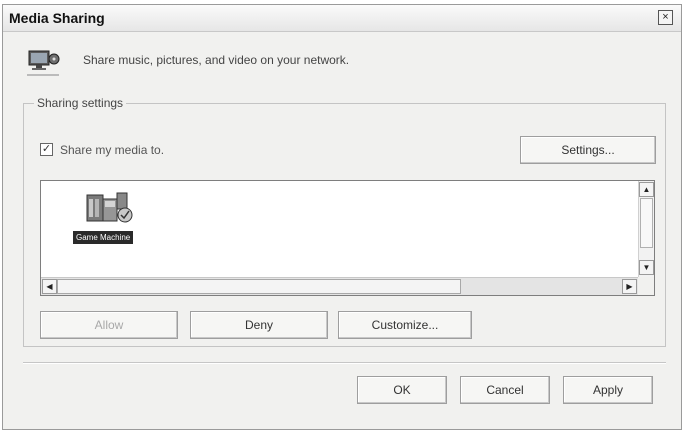 The height and width of the screenshot is (434, 687). I want to click on scrollbar-corner, so click(646, 286).